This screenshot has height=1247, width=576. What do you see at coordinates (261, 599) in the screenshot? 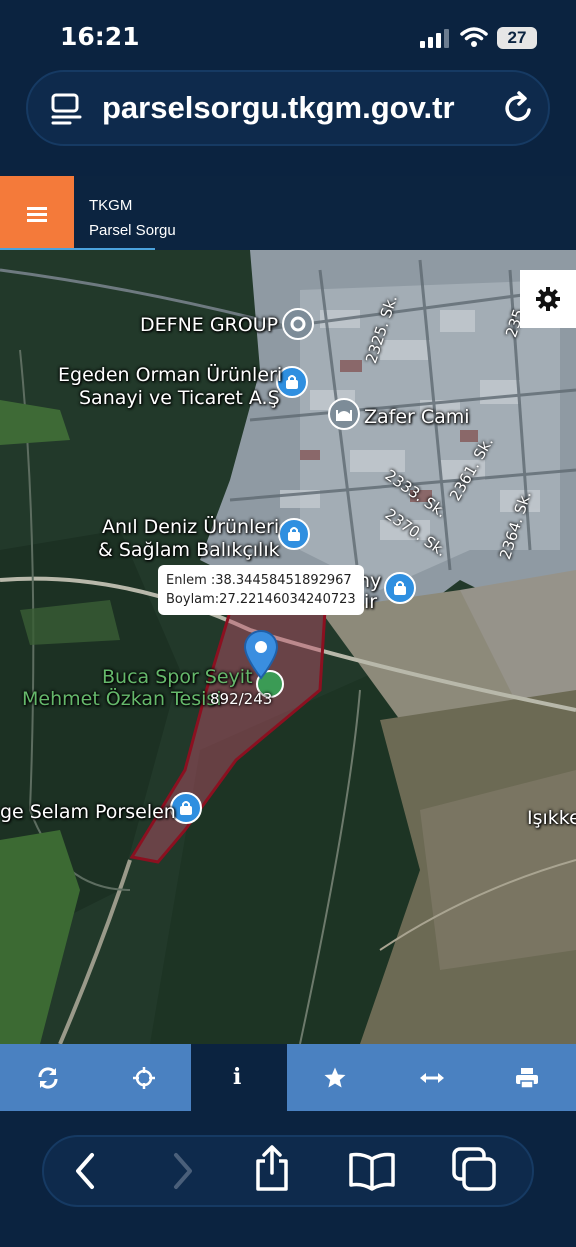
I see `longitude-text: Boylam:27.22146034240723` at bounding box center [261, 599].